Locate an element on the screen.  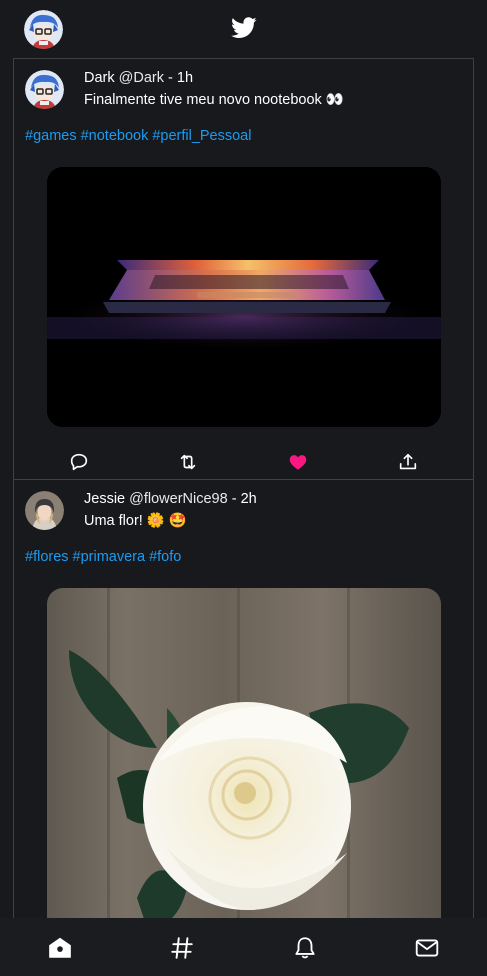
tweet-text: Finalmente tive meu novo nootebook 👀 is located at coordinates (214, 100).